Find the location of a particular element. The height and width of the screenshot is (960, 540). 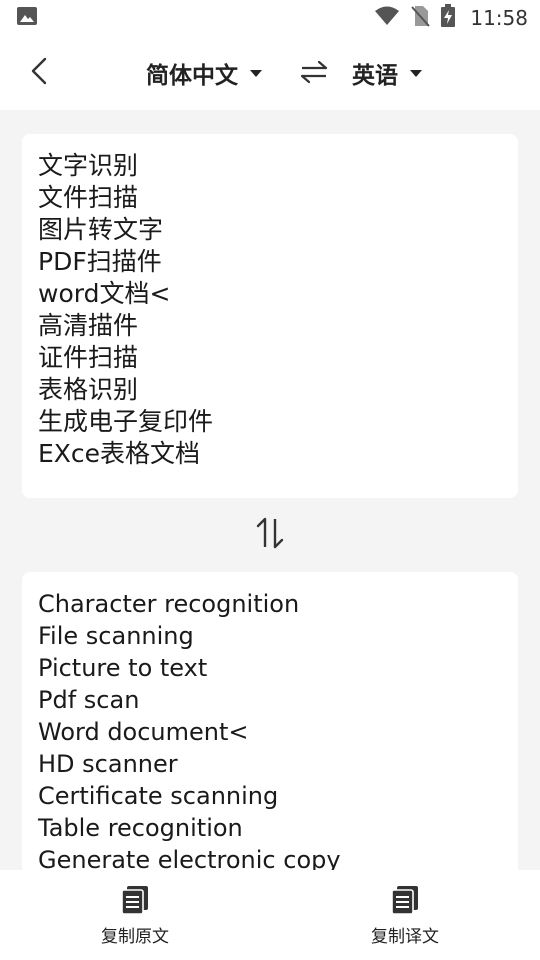

translation-text-line: HD scanner is located at coordinates (108, 764).